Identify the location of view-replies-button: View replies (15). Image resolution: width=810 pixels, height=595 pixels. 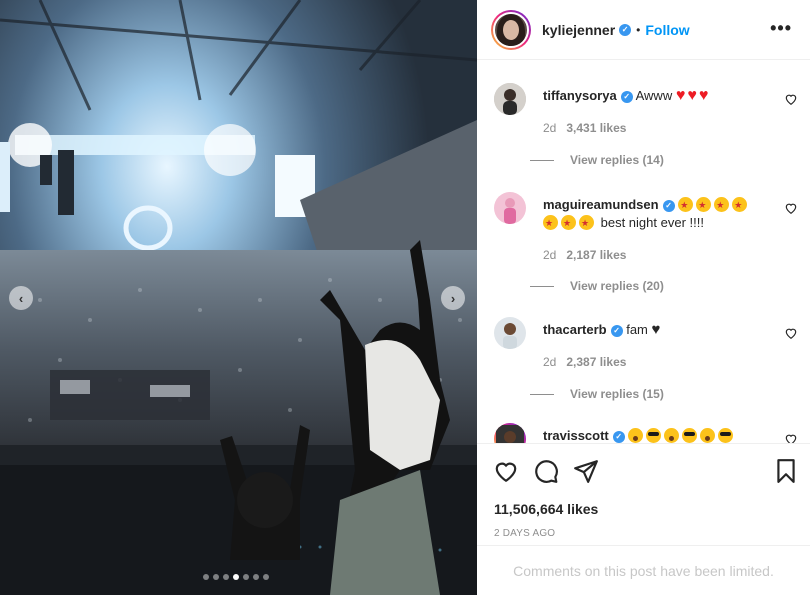
(597, 394).